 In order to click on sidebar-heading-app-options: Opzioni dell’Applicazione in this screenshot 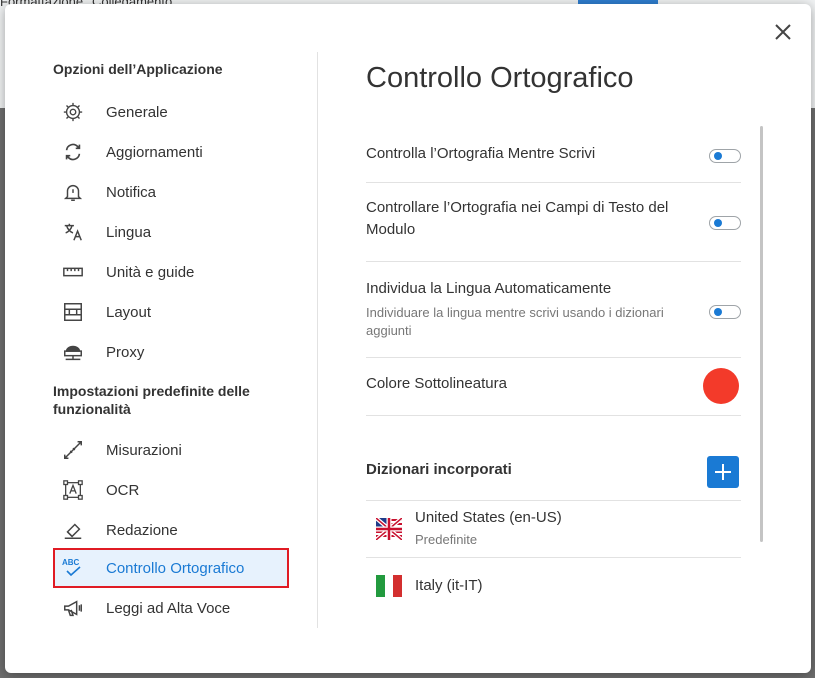, I will do `click(138, 69)`.